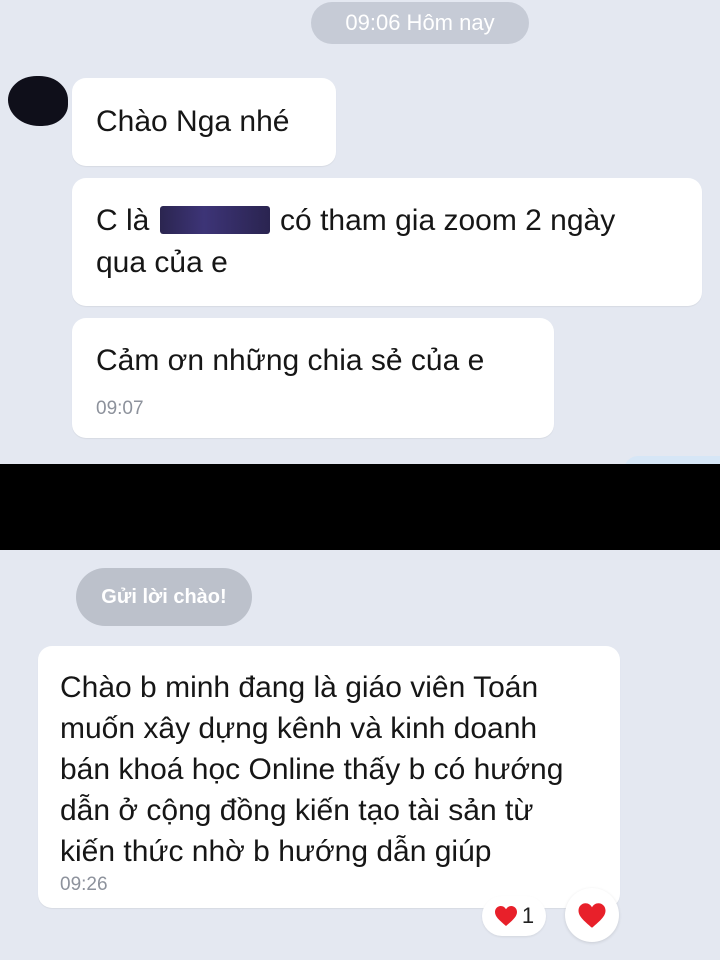 The width and height of the screenshot is (720, 960). What do you see at coordinates (313, 378) in the screenshot?
I see `message-bubble: Cảm ơn những chia sẻ của e 09:07` at bounding box center [313, 378].